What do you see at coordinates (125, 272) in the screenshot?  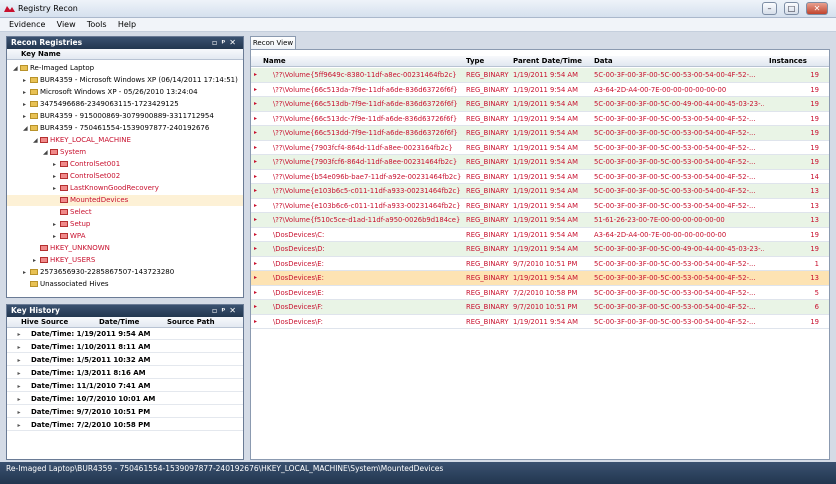 I see `tree-node: ▸ 2573656930-2285867507-143723280` at bounding box center [125, 272].